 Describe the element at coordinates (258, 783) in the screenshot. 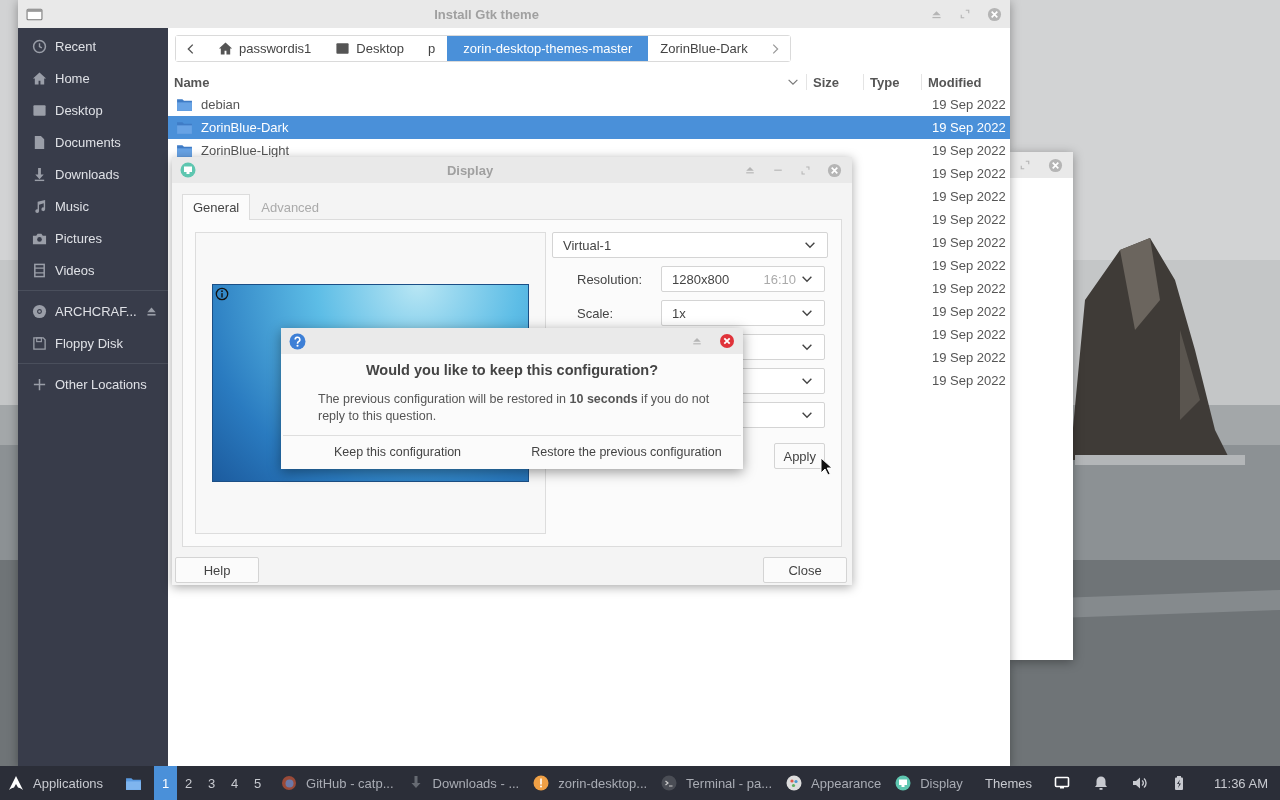

I see `workspace-button: 5` at that location.